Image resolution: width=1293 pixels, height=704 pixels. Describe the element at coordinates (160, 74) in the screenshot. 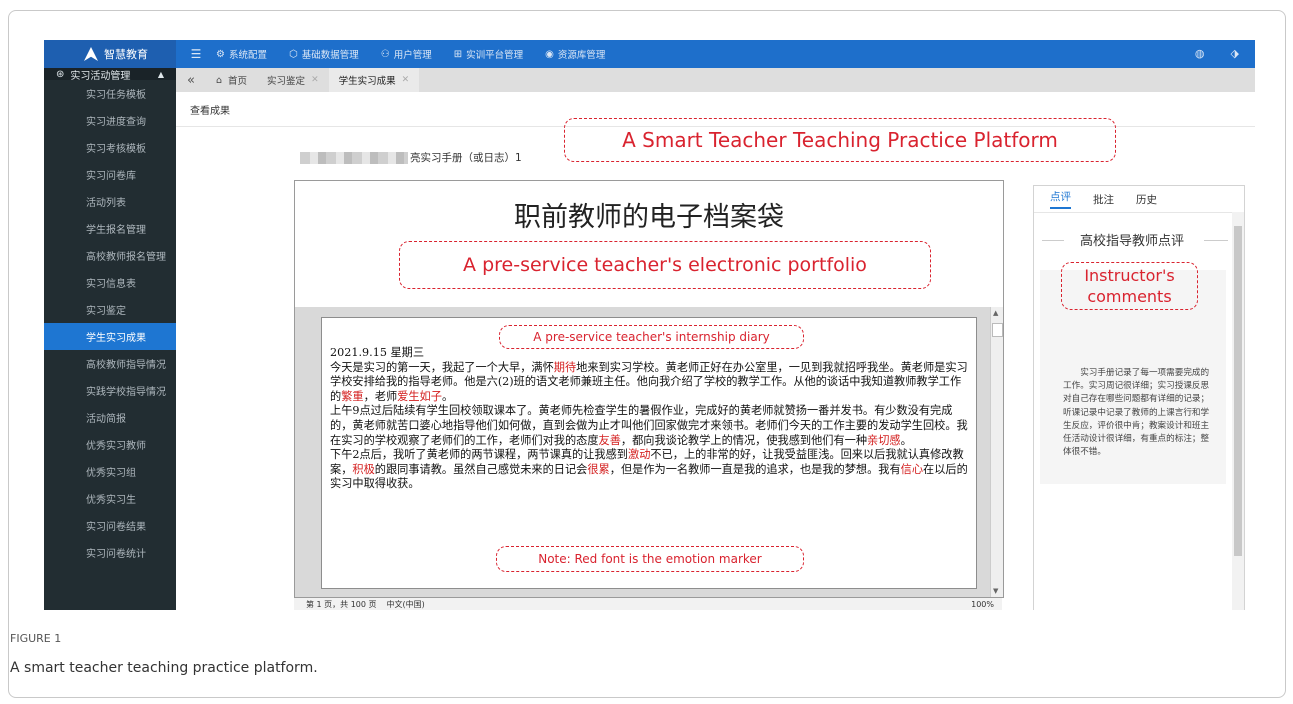

I see `caret-up-icon: ▲` at that location.